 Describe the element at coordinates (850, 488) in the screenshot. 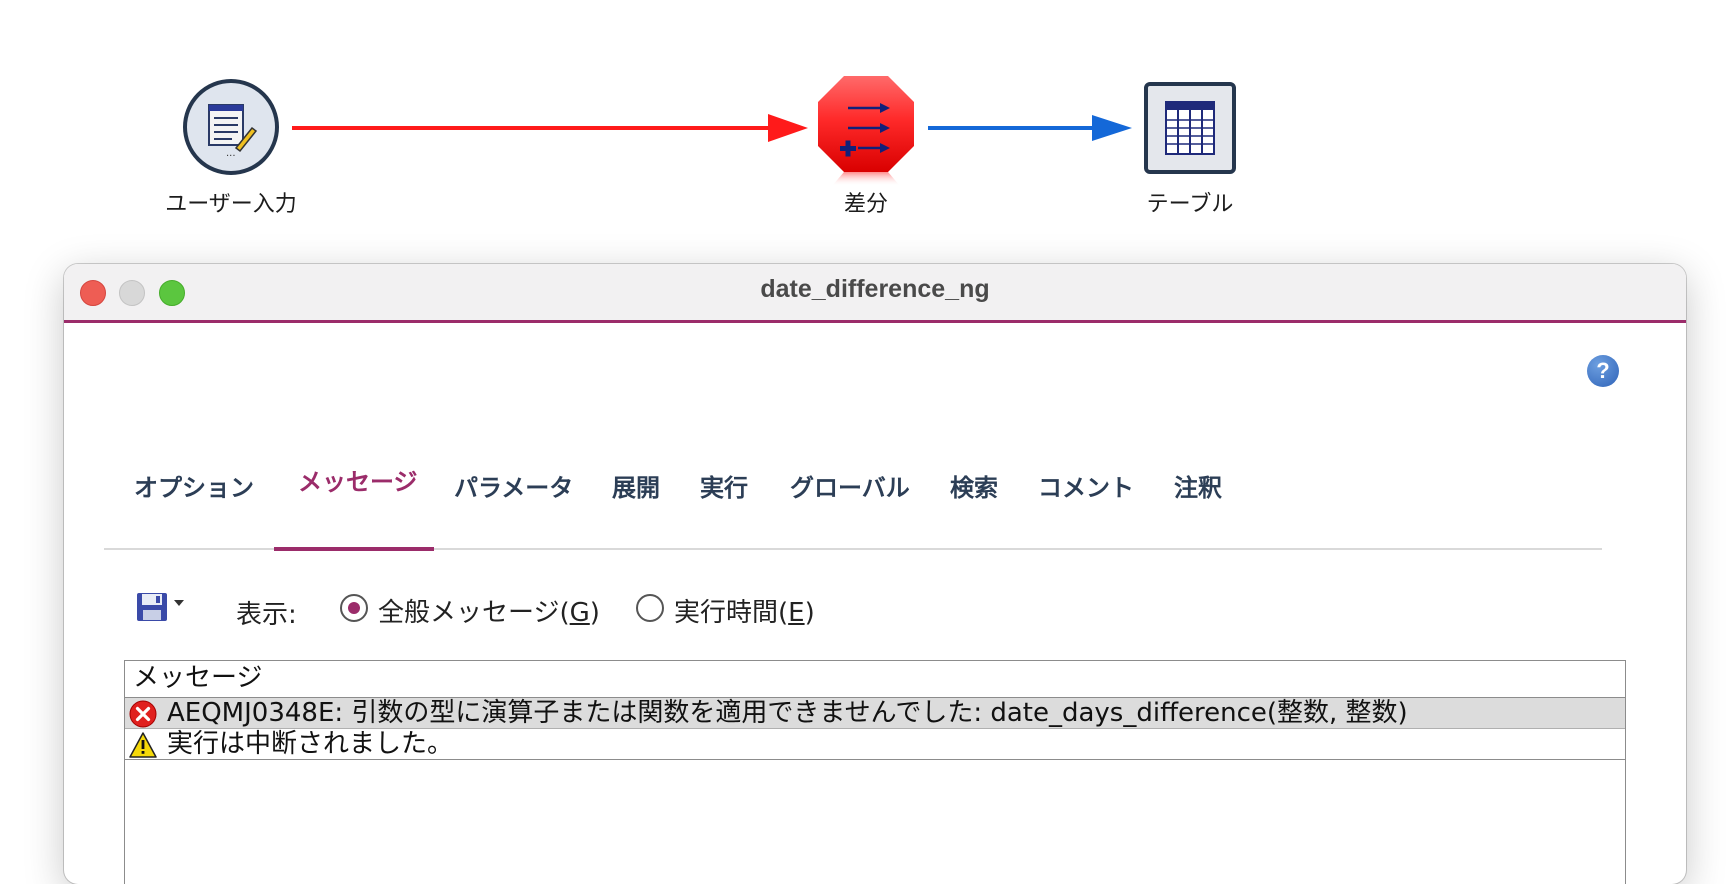

I see `tab-globals: グローバル` at that location.